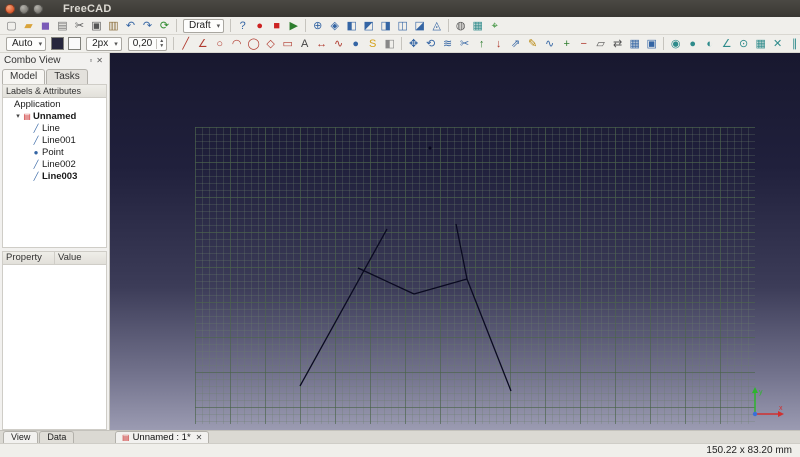  I want to click on draft-draft2sketch-icon: ⇄, so click(617, 44).